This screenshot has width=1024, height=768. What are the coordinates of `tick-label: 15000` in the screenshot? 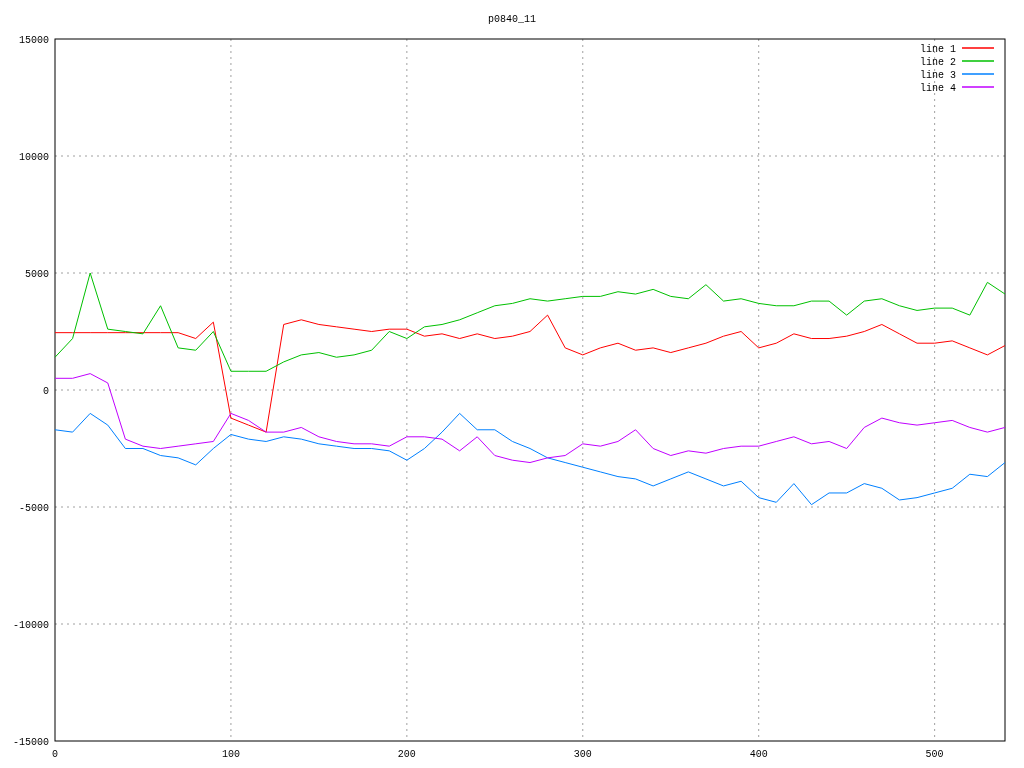 It's located at (34, 40).